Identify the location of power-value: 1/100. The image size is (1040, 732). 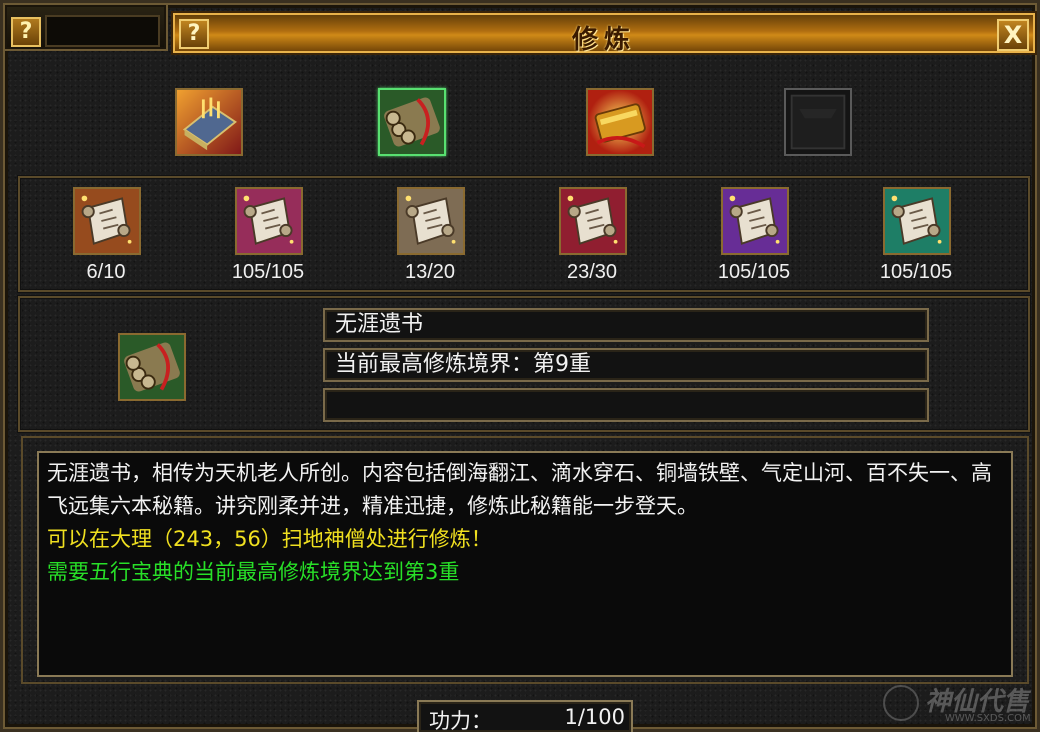
(594, 717).